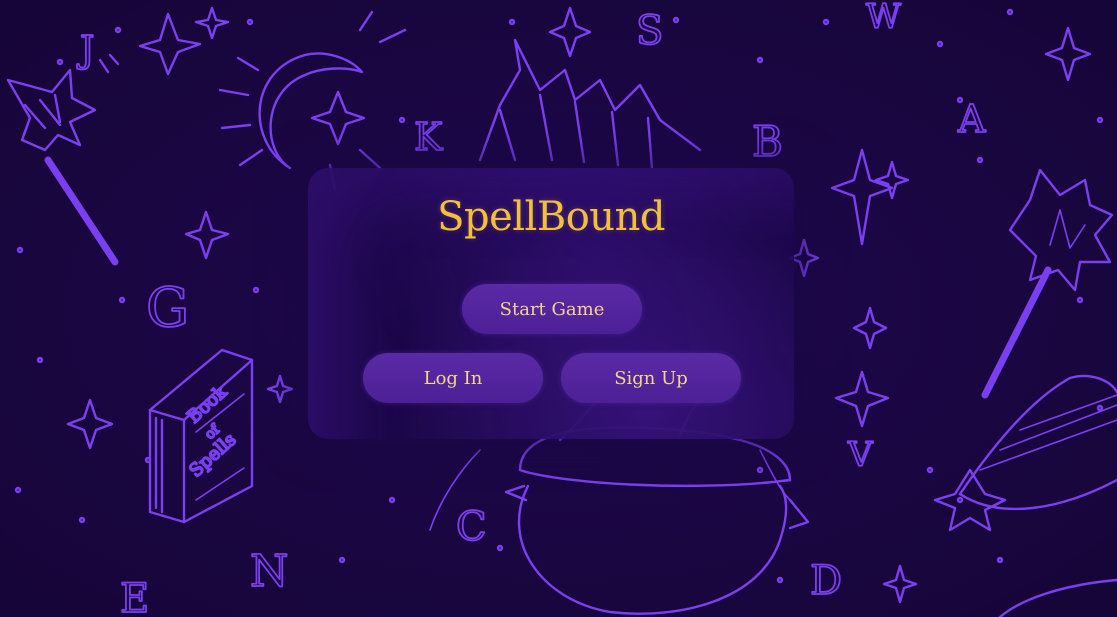 The image size is (1117, 617). I want to click on doodle-letter-j: J, so click(85, 50).